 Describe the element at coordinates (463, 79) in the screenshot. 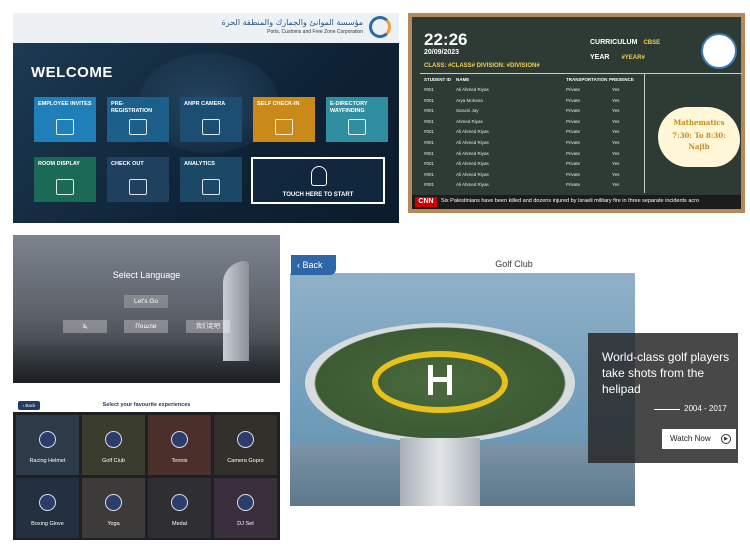

I see `column-header-name: NAME` at that location.